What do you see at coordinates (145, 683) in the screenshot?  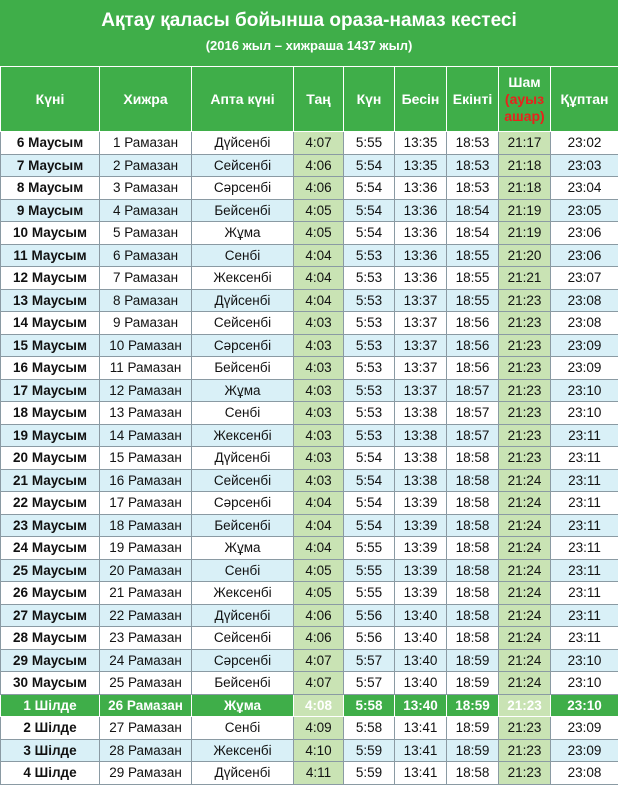 I see `hijri-cell: 25 Рамазан` at bounding box center [145, 683].